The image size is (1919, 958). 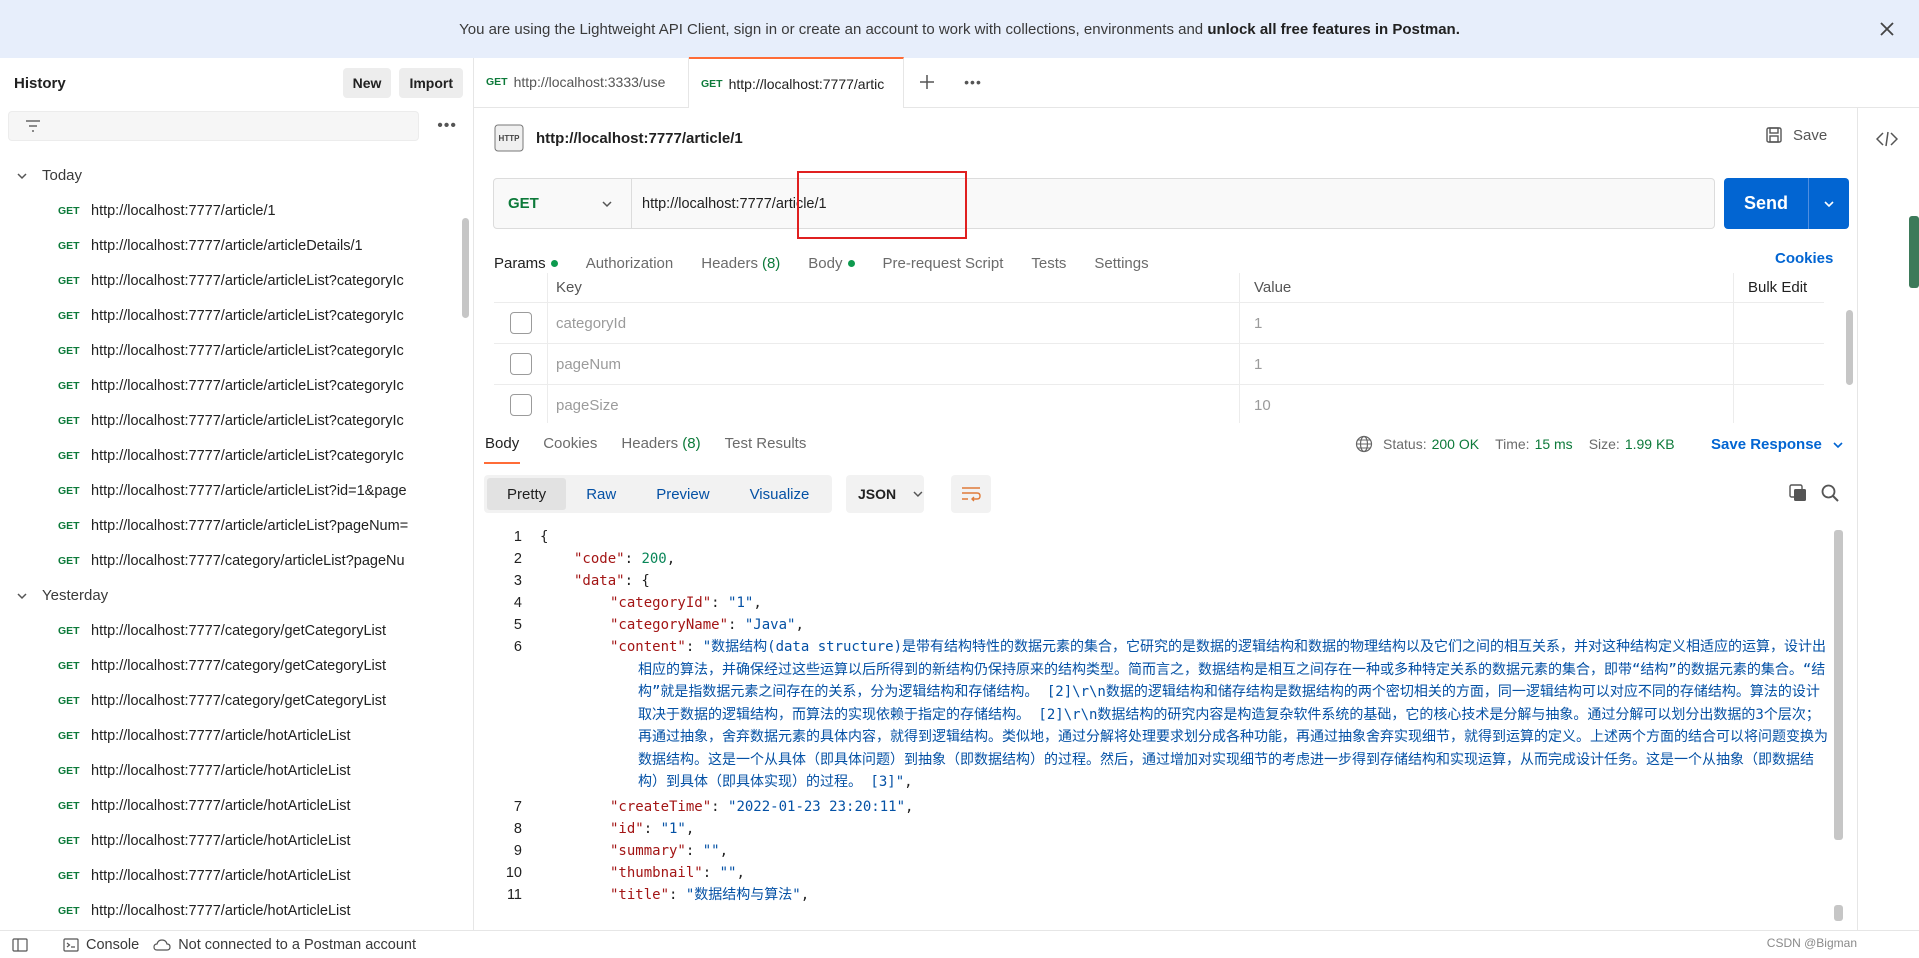 I want to click on request-tab: GET http://localhost:3333/use, so click(x=581, y=82).